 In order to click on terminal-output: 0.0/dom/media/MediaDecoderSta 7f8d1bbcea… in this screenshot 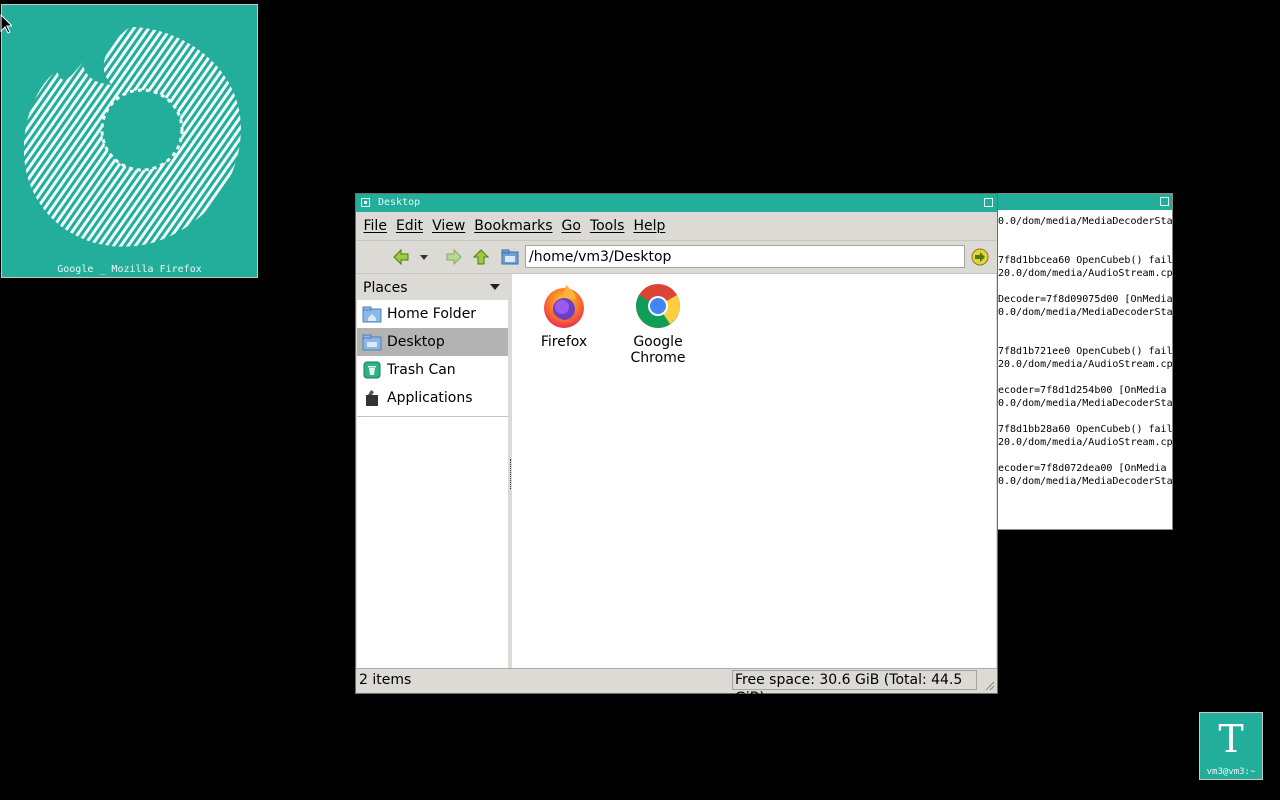, I will do `click(1085, 349)`.